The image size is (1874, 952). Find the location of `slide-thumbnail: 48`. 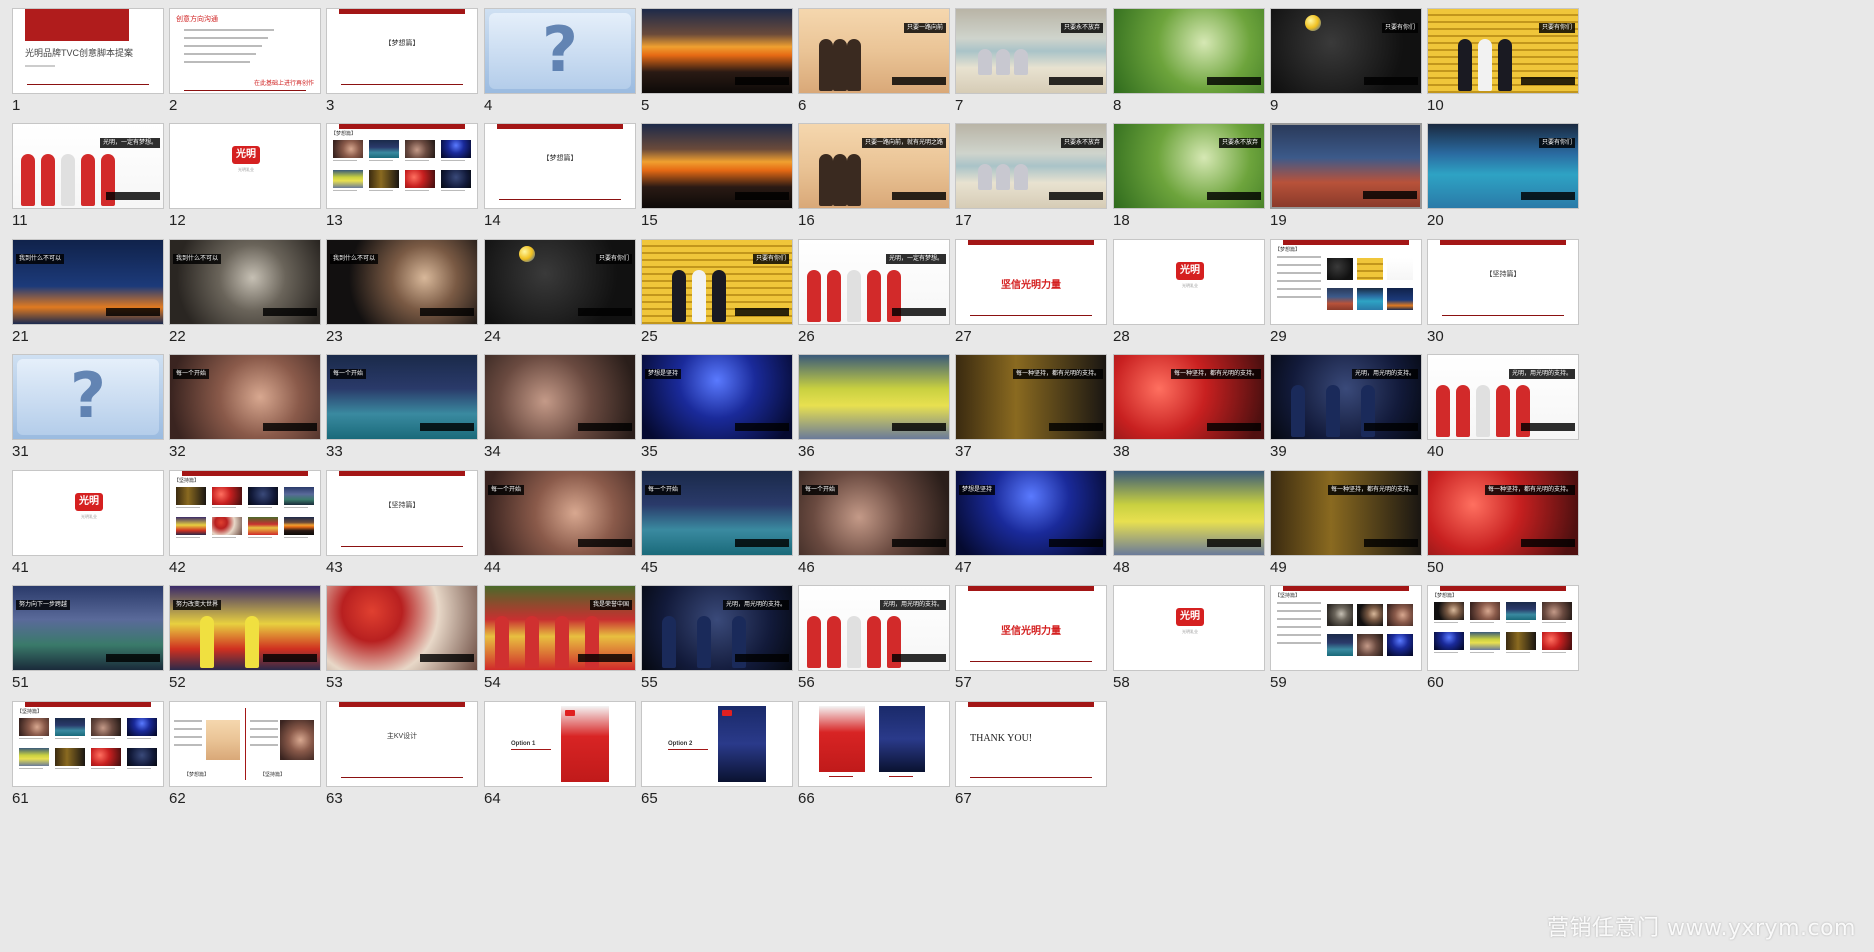

slide-thumbnail: 48 is located at coordinates (1189, 523).